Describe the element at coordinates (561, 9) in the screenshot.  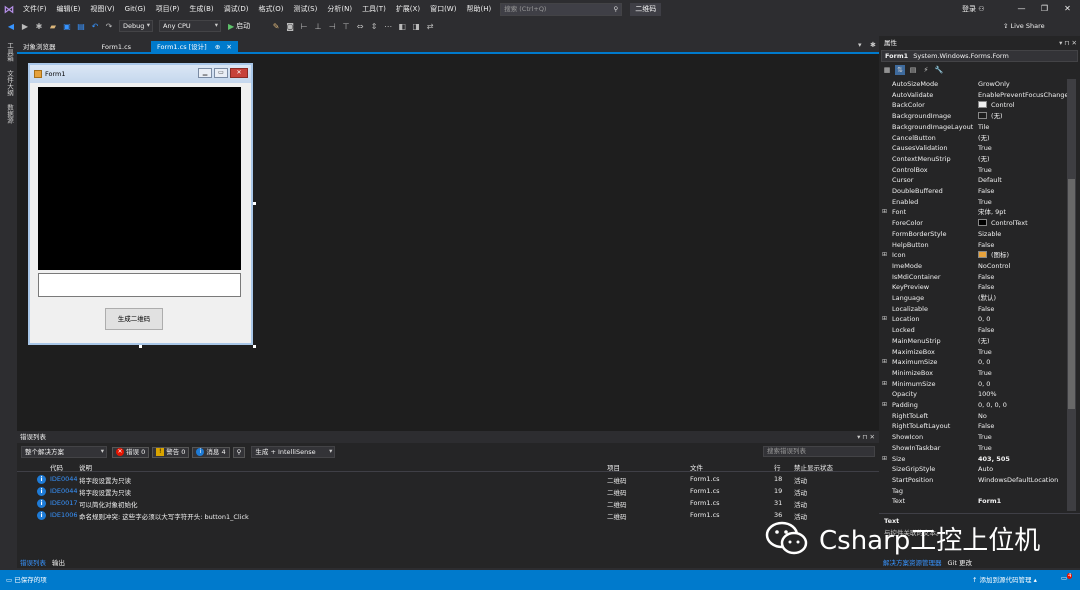
I see `search-input: 搜索 (Ctrl+Q) ⚲` at that location.